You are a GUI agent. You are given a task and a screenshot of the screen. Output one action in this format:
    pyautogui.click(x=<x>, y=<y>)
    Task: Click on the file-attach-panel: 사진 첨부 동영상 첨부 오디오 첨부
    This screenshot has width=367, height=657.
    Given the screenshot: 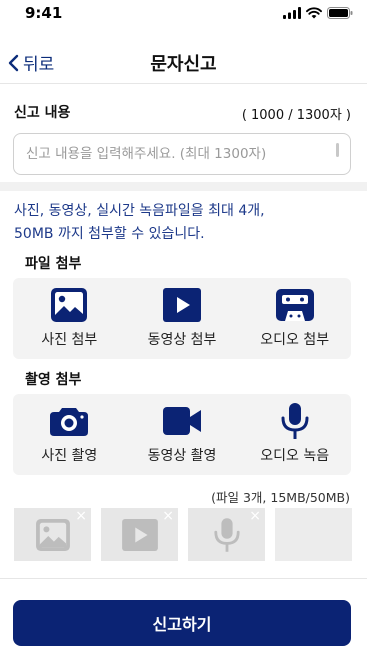 What is the action you would take?
    pyautogui.click(x=182, y=318)
    